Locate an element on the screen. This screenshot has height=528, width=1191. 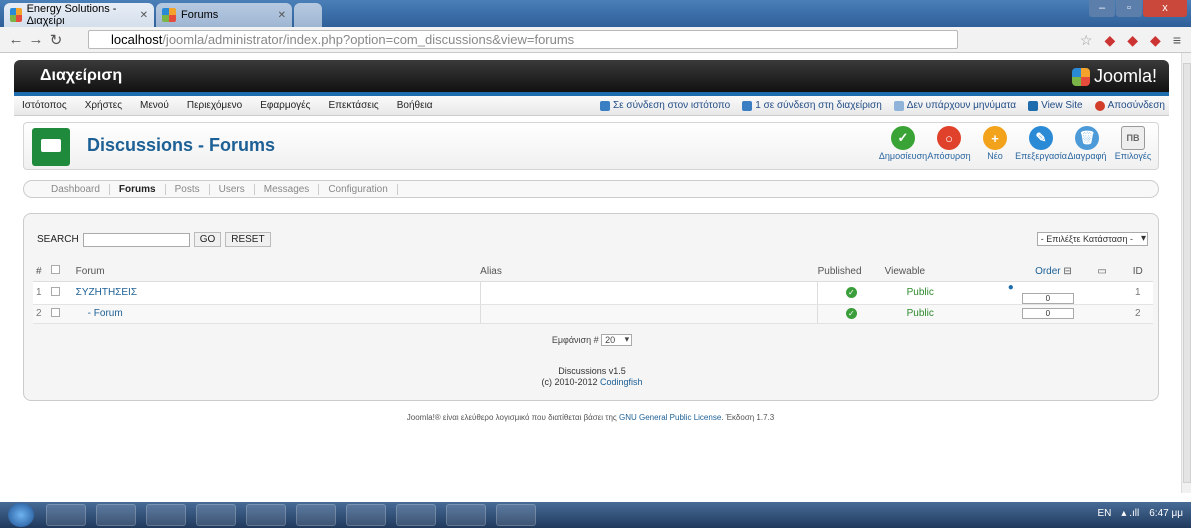
gpl-link: GNU General Public License. is located at coordinates (671, 417).